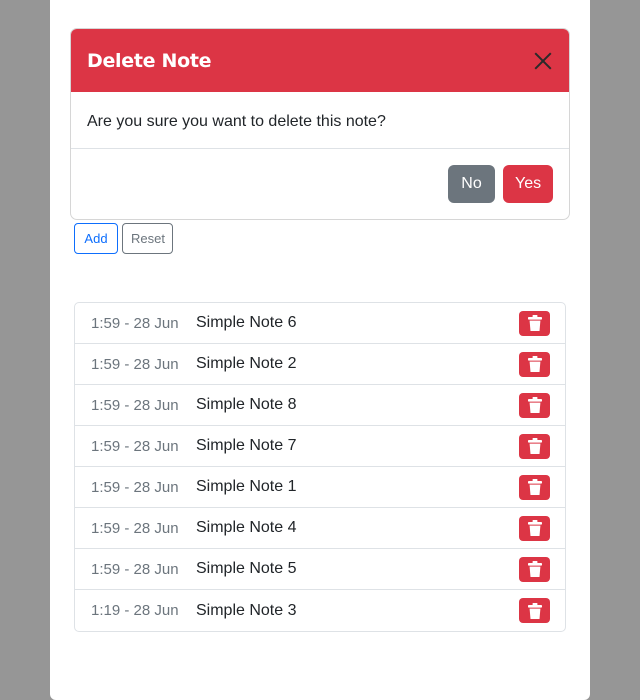  What do you see at coordinates (320, 528) in the screenshot?
I see `list-item: 1:59 - 28 Jun Simple Note 4` at bounding box center [320, 528].